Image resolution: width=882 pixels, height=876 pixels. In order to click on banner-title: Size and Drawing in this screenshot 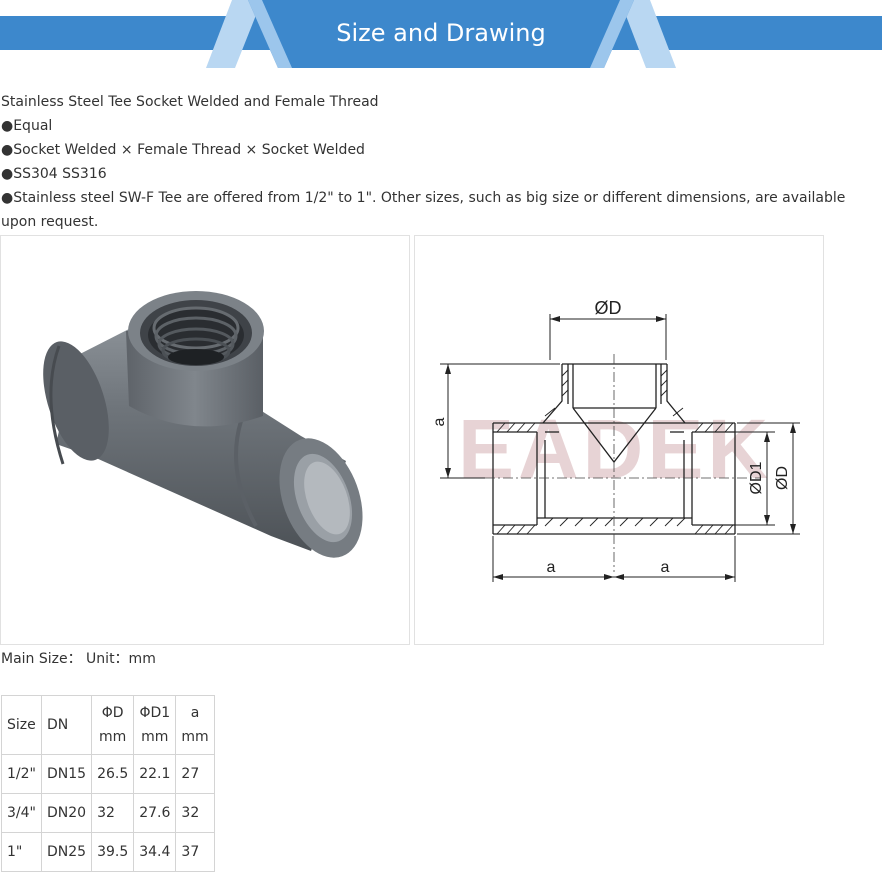, I will do `click(441, 33)`.